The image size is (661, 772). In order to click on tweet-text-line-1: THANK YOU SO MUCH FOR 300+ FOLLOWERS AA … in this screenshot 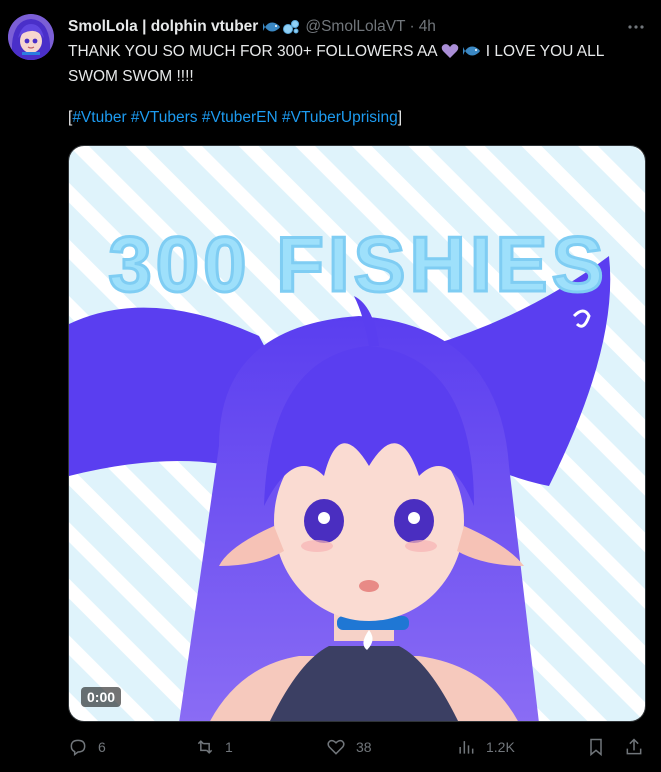, I will do `click(358, 53)`.